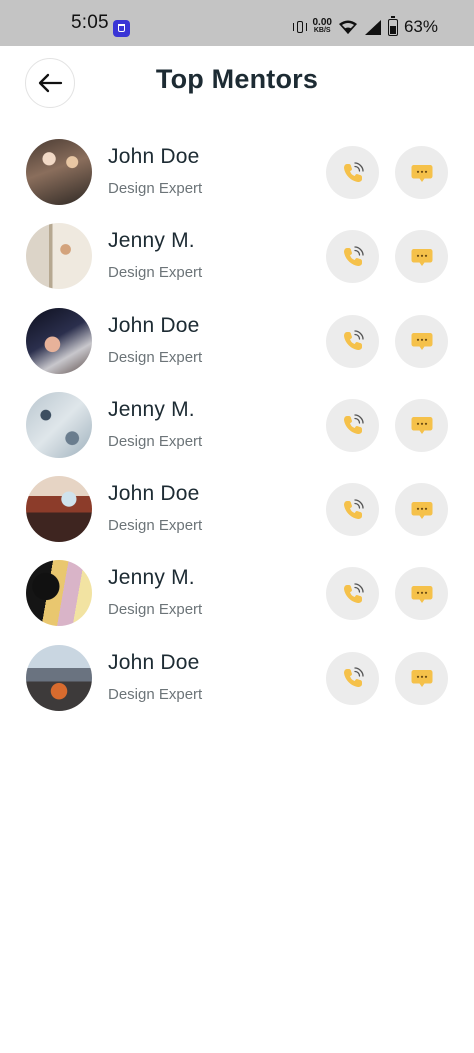 The height and width of the screenshot is (1053, 474). I want to click on vibrate-icon, so click(299, 27).